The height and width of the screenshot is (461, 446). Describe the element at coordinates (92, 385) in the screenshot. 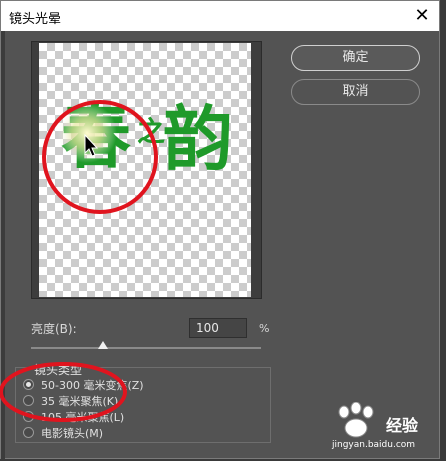

I see `lens-option-label: 50-300 毫米变焦(Z)` at that location.